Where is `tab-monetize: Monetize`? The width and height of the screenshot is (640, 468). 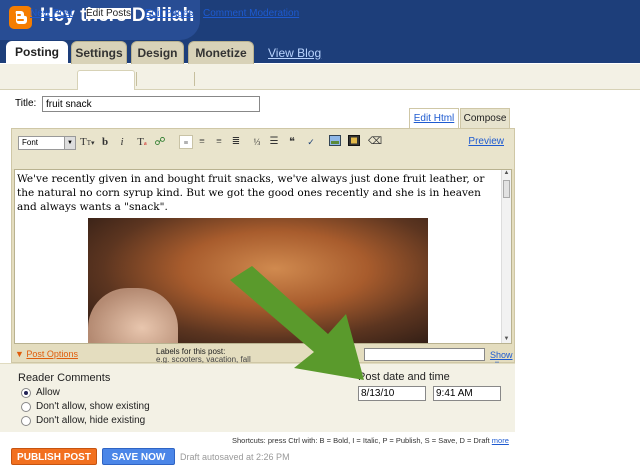 tab-monetize: Monetize is located at coordinates (221, 52).